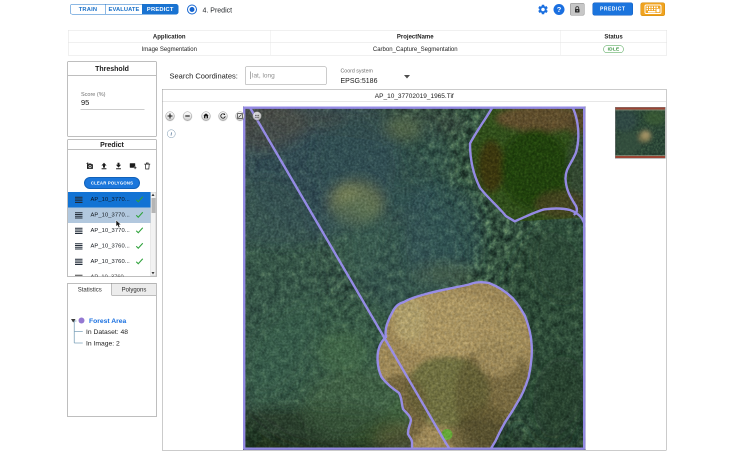 The image size is (729, 458). What do you see at coordinates (108, 321) in the screenshot?
I see `svg-text: Forest Area` at bounding box center [108, 321].